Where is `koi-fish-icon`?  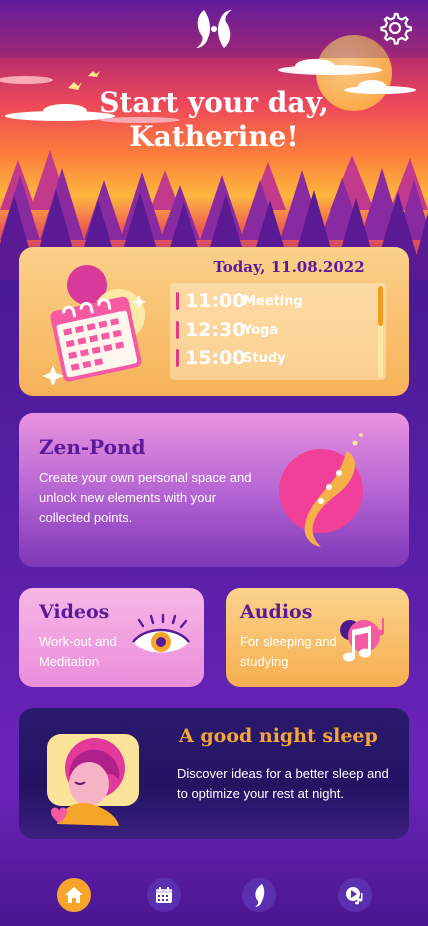 koi-fish-icon is located at coordinates (321, 490).